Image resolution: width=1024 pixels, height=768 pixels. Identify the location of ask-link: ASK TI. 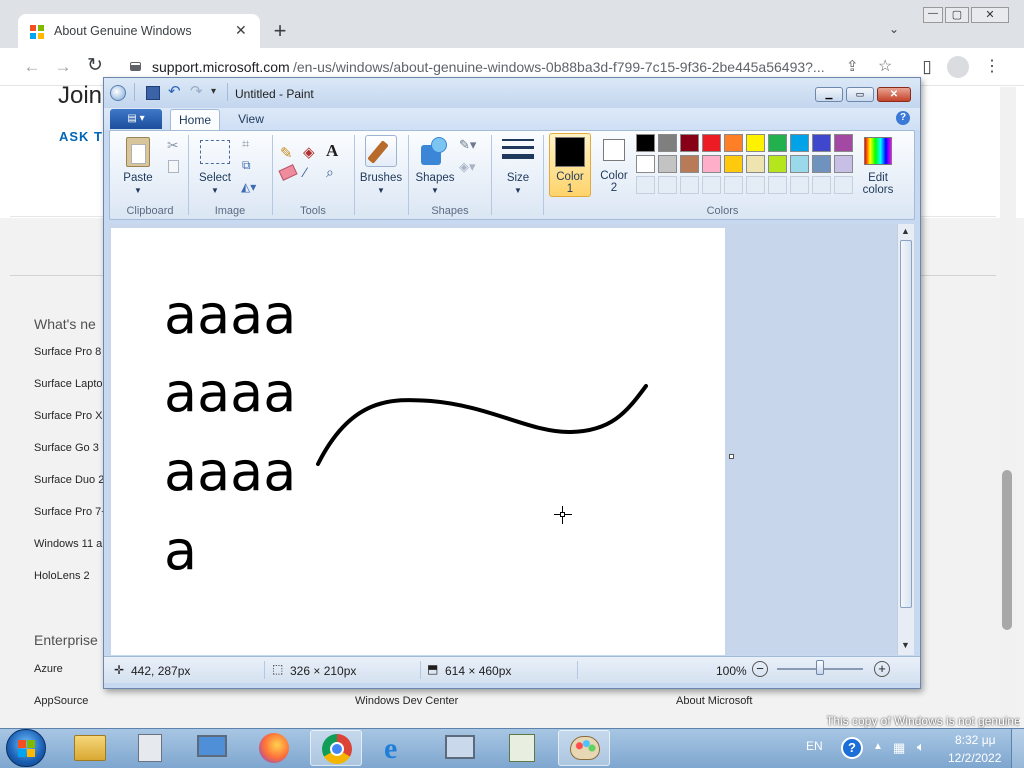
(83, 136).